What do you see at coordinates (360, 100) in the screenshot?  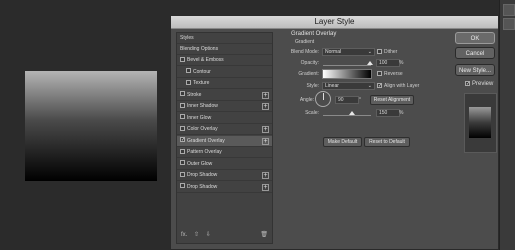 I see `angle-unit: °` at bounding box center [360, 100].